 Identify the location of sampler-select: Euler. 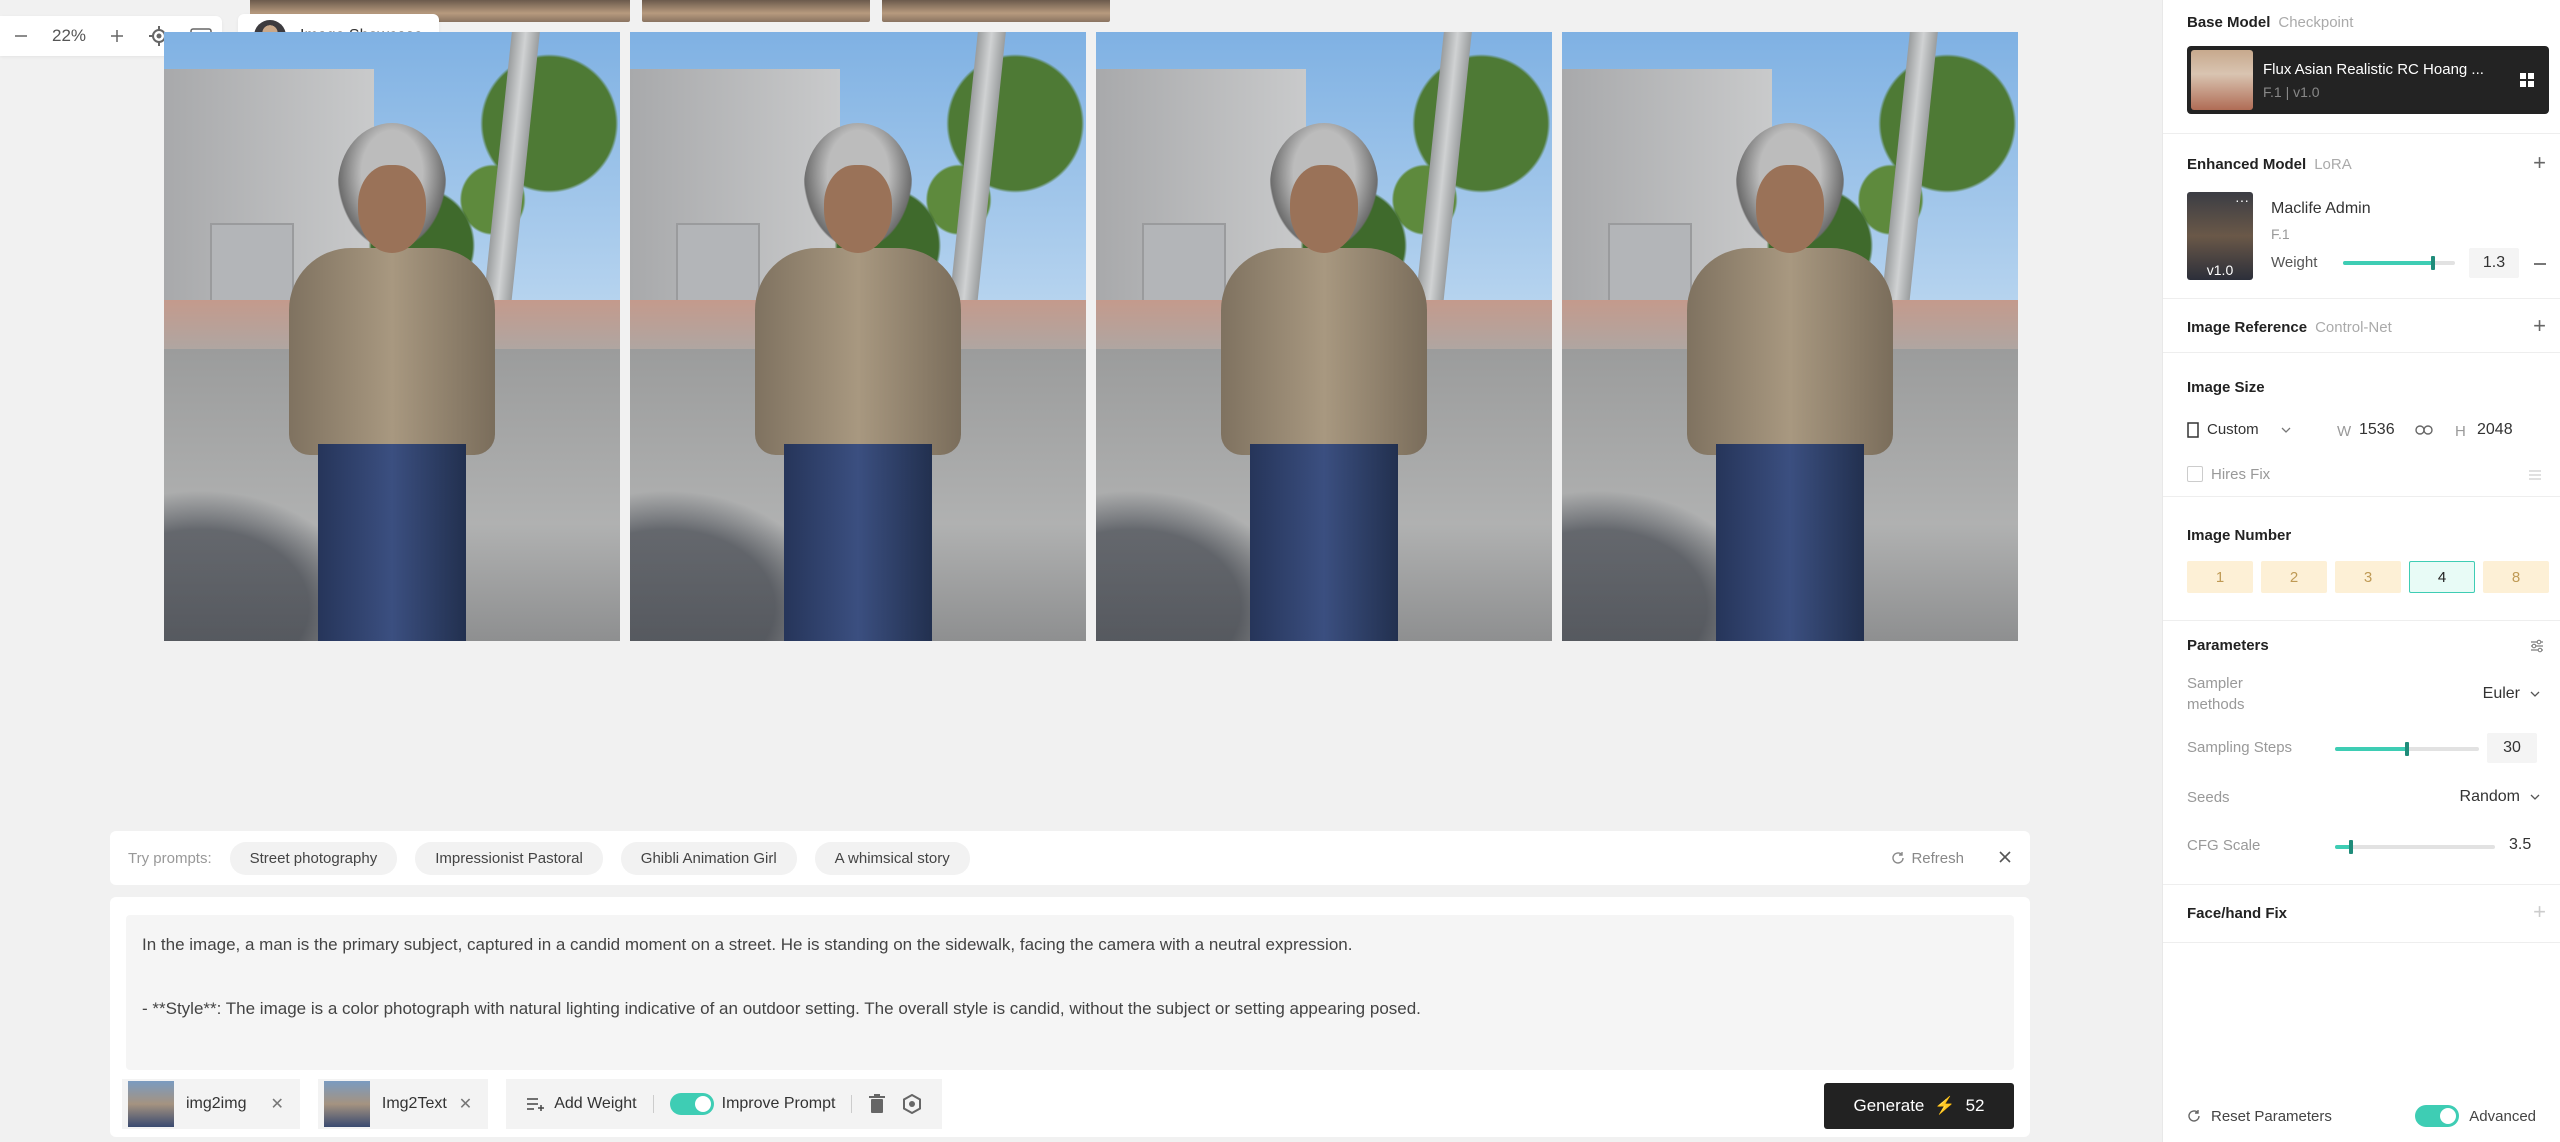
(2511, 694).